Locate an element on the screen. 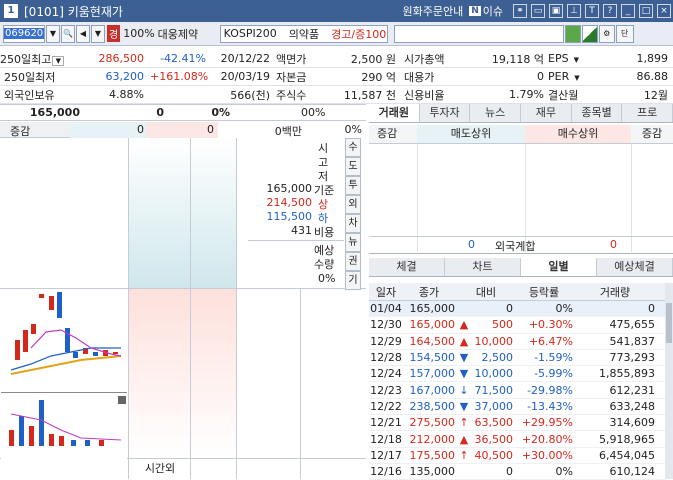 Image resolution: width=673 pixels, height=480 pixels. daily-row: 12/17 175,500 ↑ 40,500 +30.00% 6,454,045 is located at coordinates (517, 456).